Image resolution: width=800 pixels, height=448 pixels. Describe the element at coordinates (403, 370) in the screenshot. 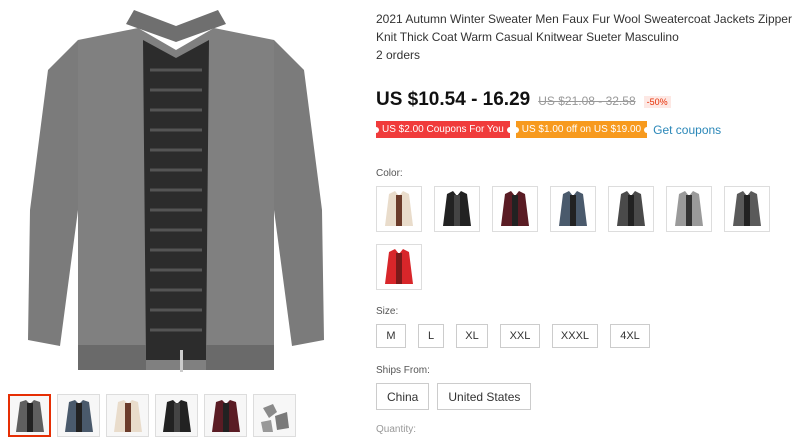

I see `ships-from-label: Ships From:` at that location.